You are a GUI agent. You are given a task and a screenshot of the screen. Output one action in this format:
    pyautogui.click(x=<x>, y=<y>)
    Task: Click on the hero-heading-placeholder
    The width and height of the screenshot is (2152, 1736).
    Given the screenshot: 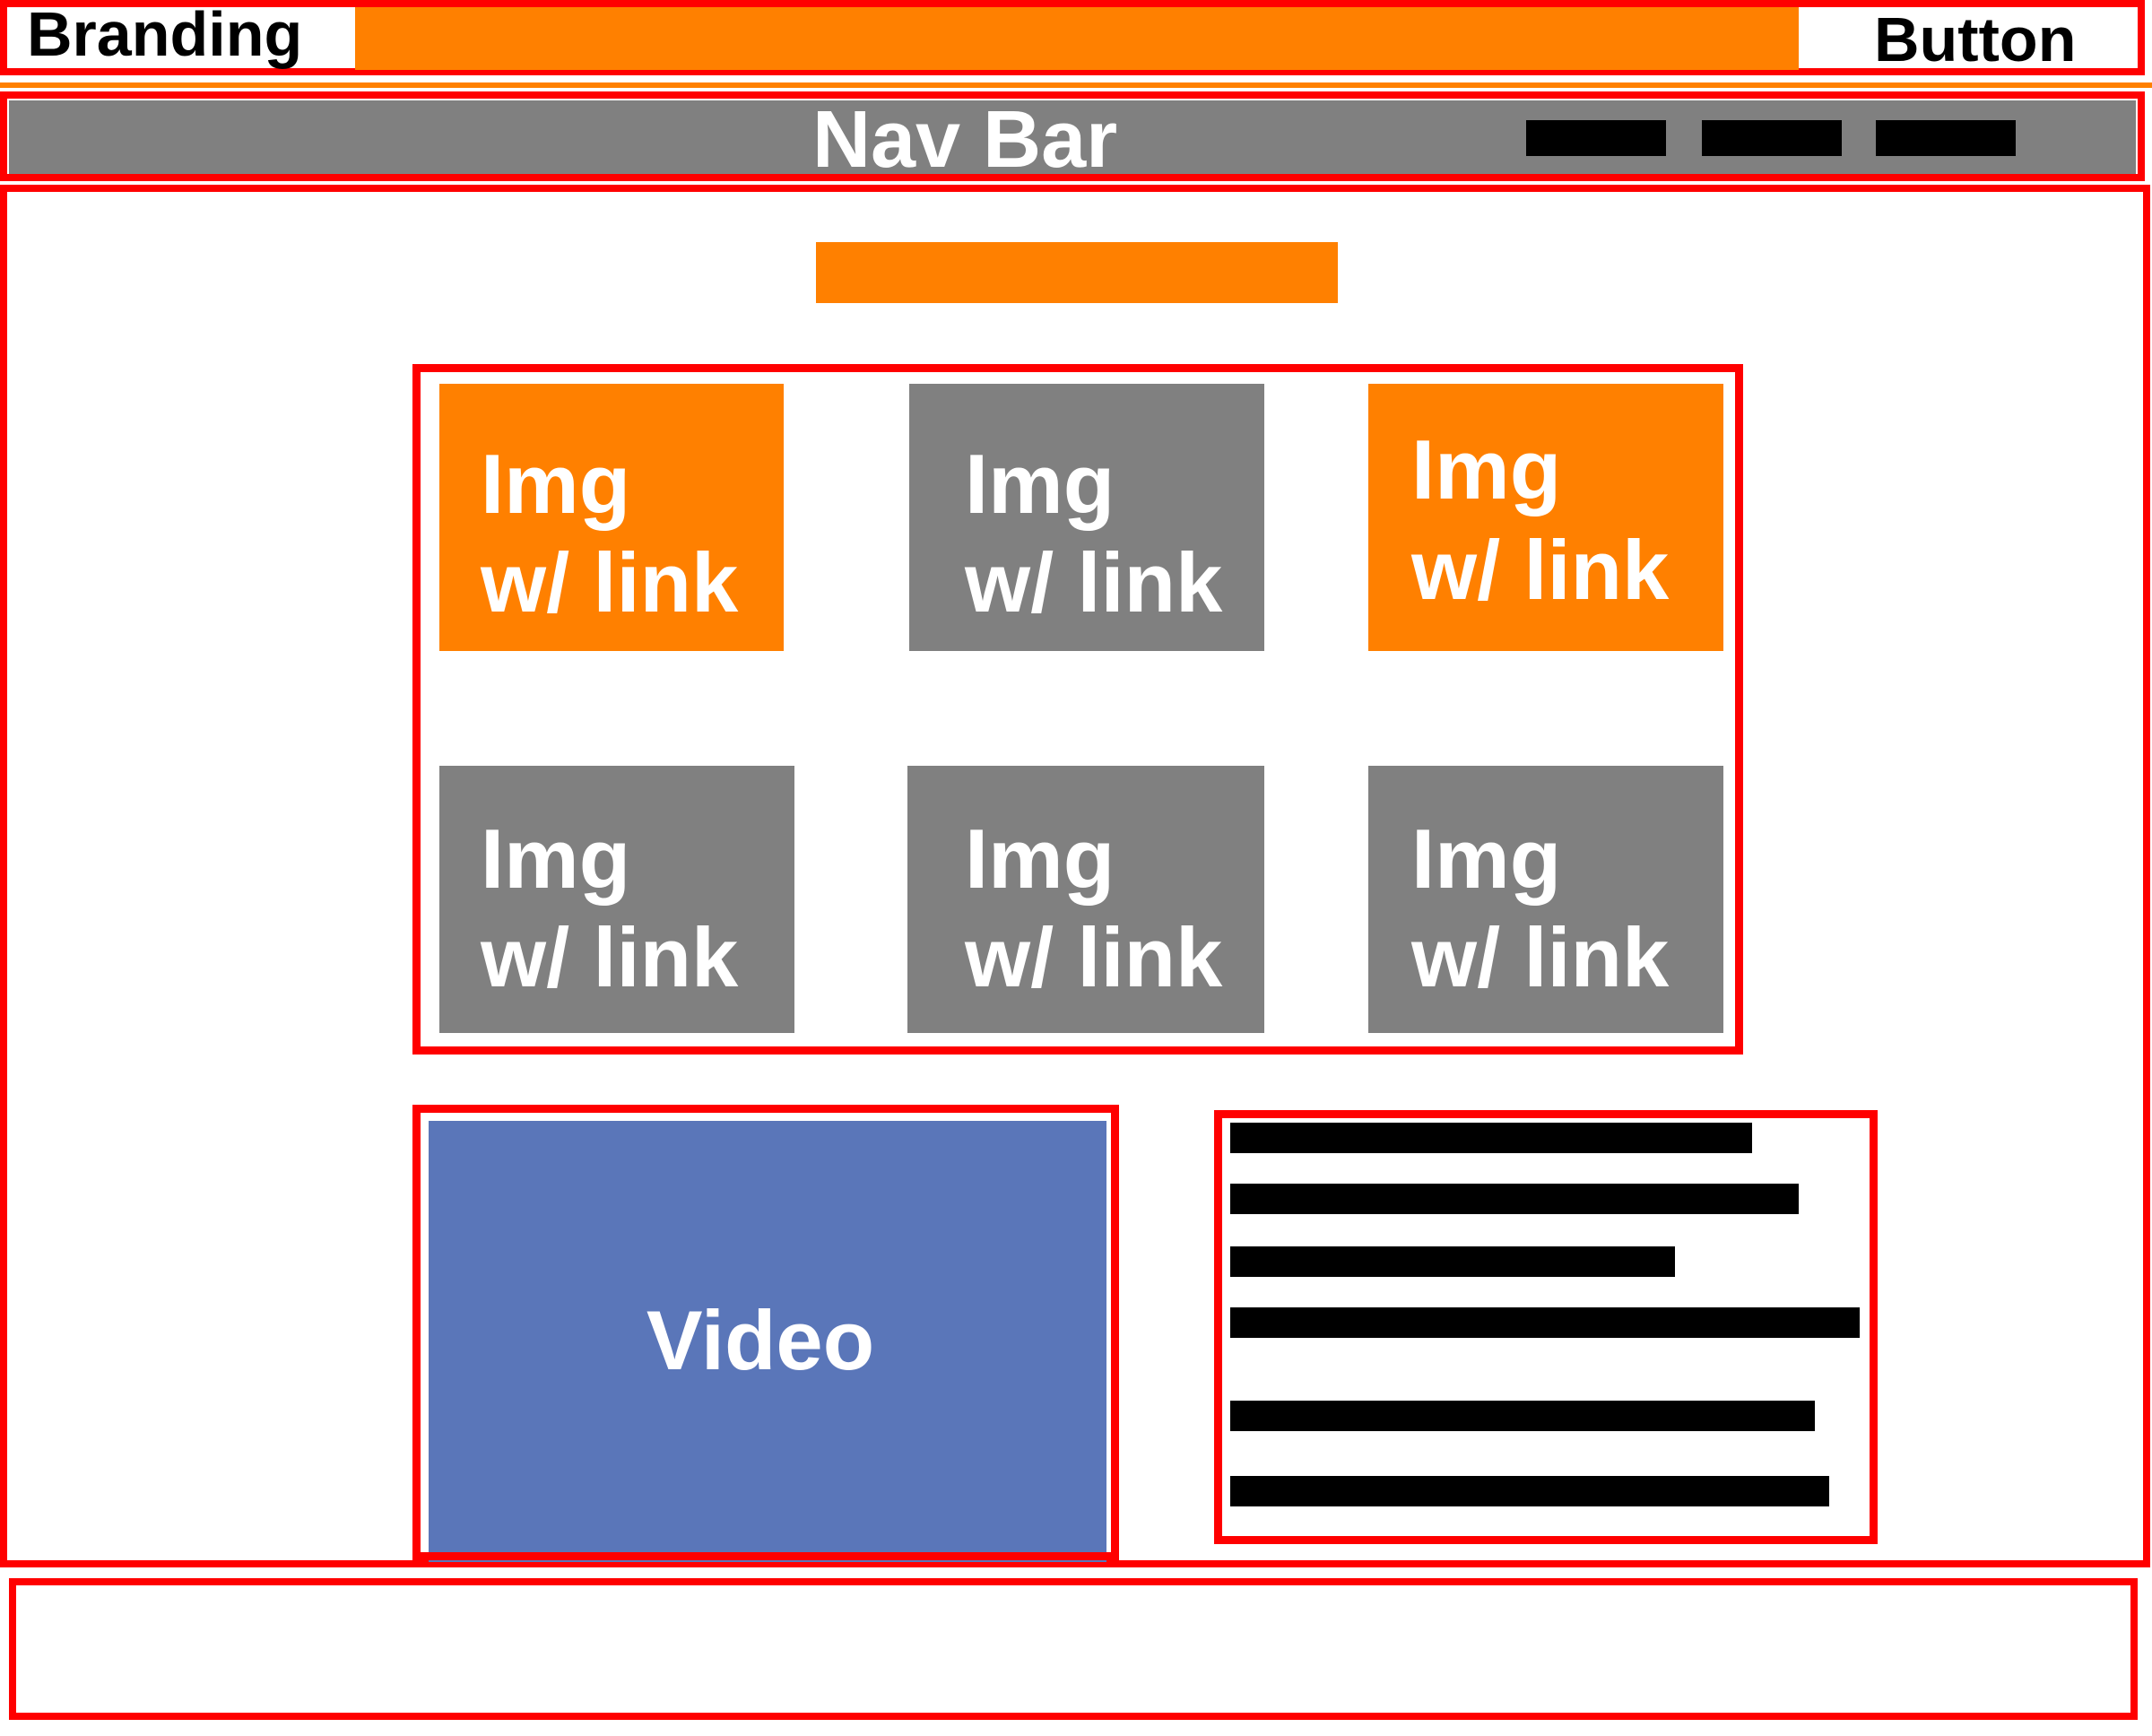 What is the action you would take?
    pyautogui.click(x=1077, y=273)
    